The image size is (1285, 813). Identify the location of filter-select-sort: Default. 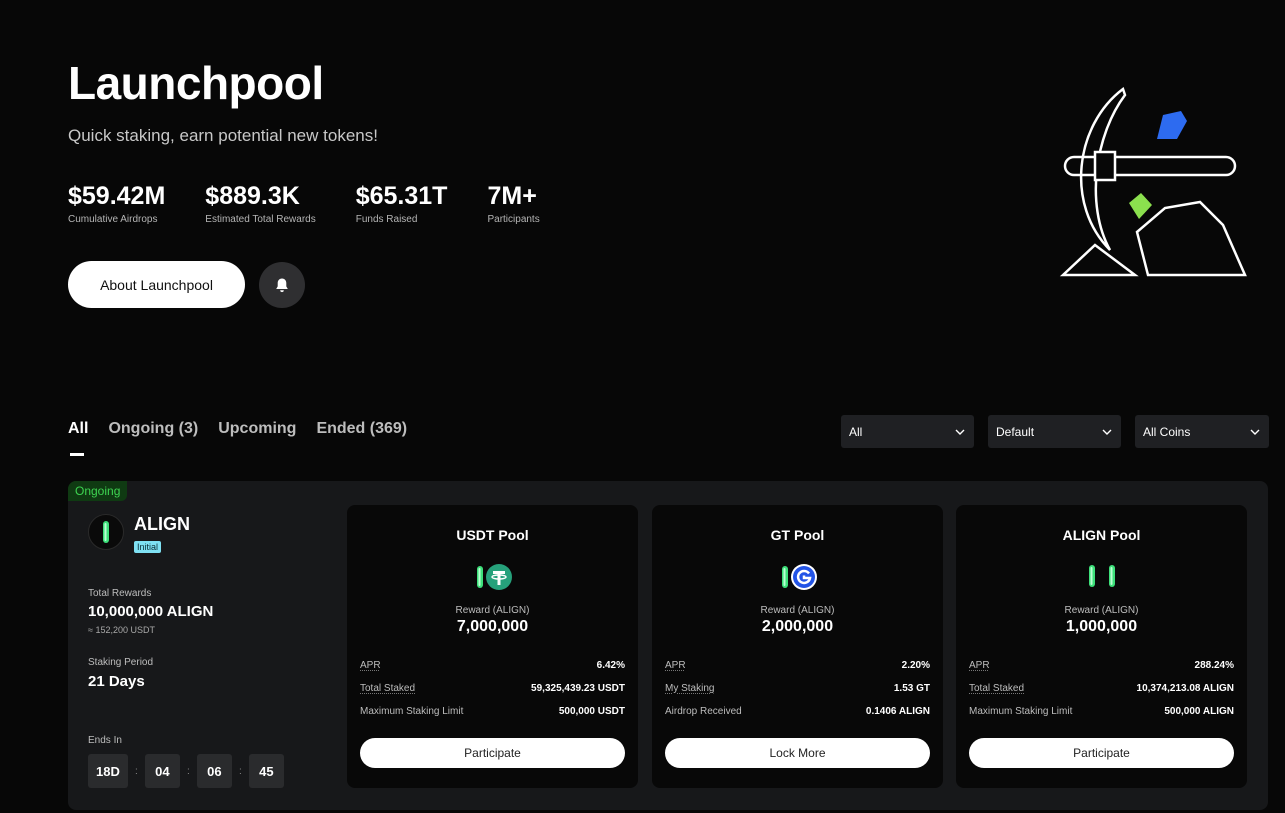
(1054, 431).